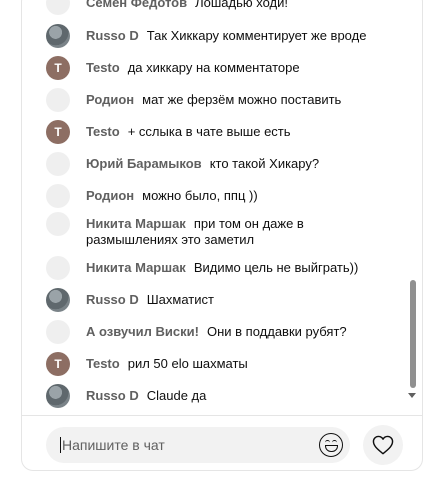  I want to click on chat-message: Юрий Барамыков кто такой Хикару?, so click(226, 164).